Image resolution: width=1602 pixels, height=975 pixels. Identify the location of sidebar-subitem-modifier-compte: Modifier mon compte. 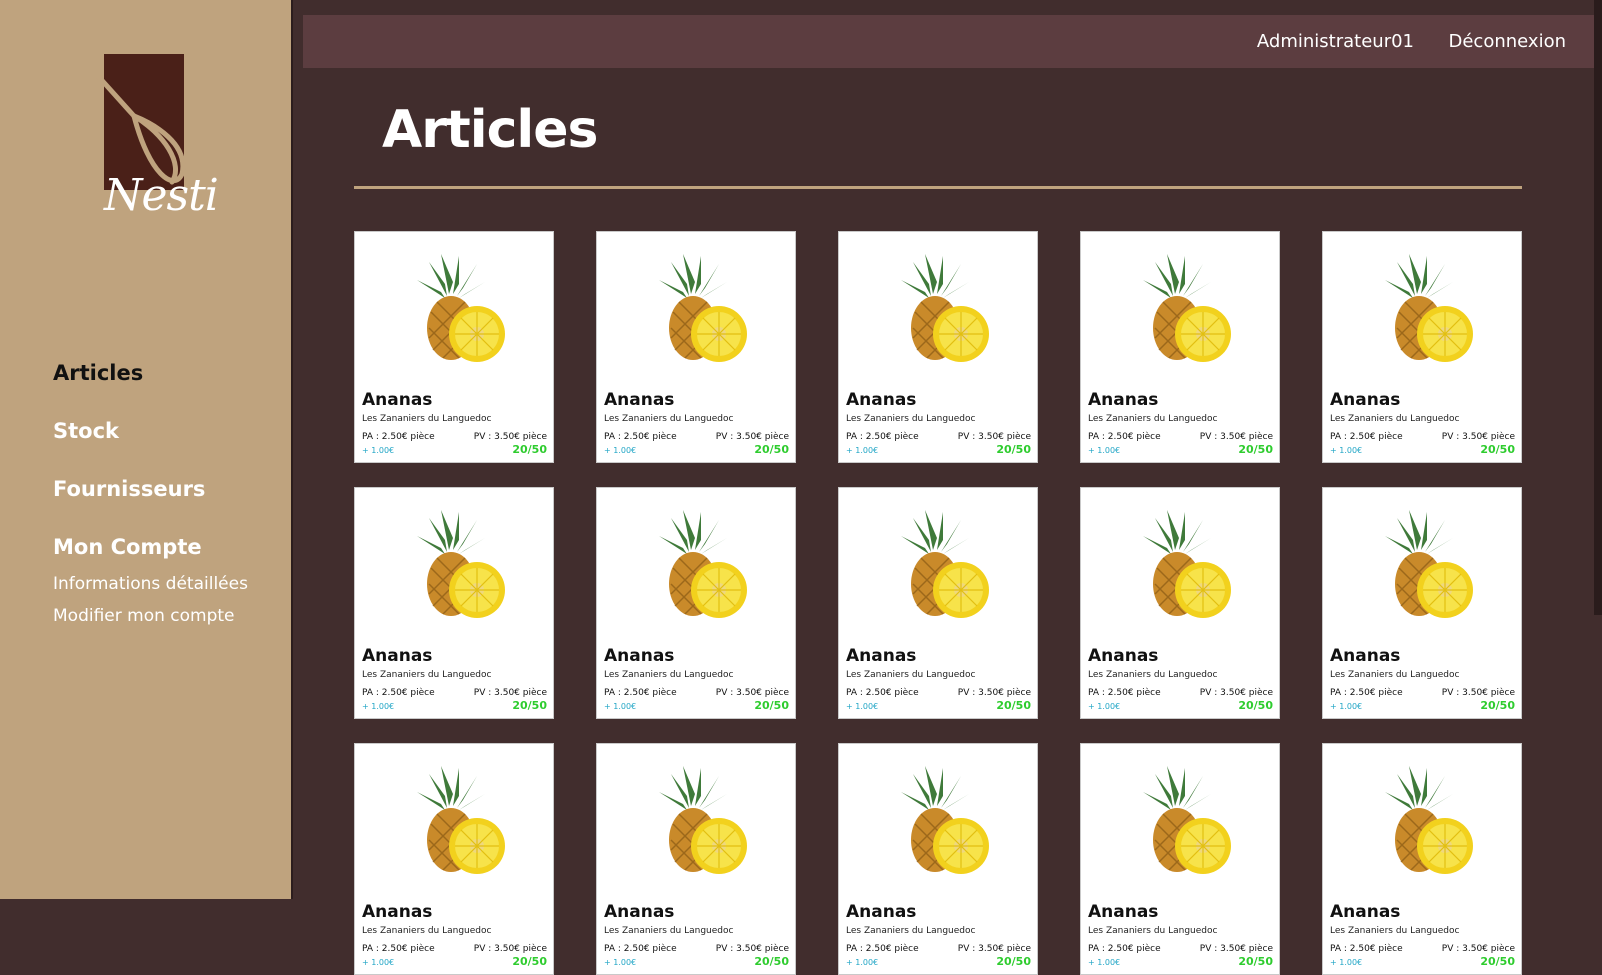
(150, 616).